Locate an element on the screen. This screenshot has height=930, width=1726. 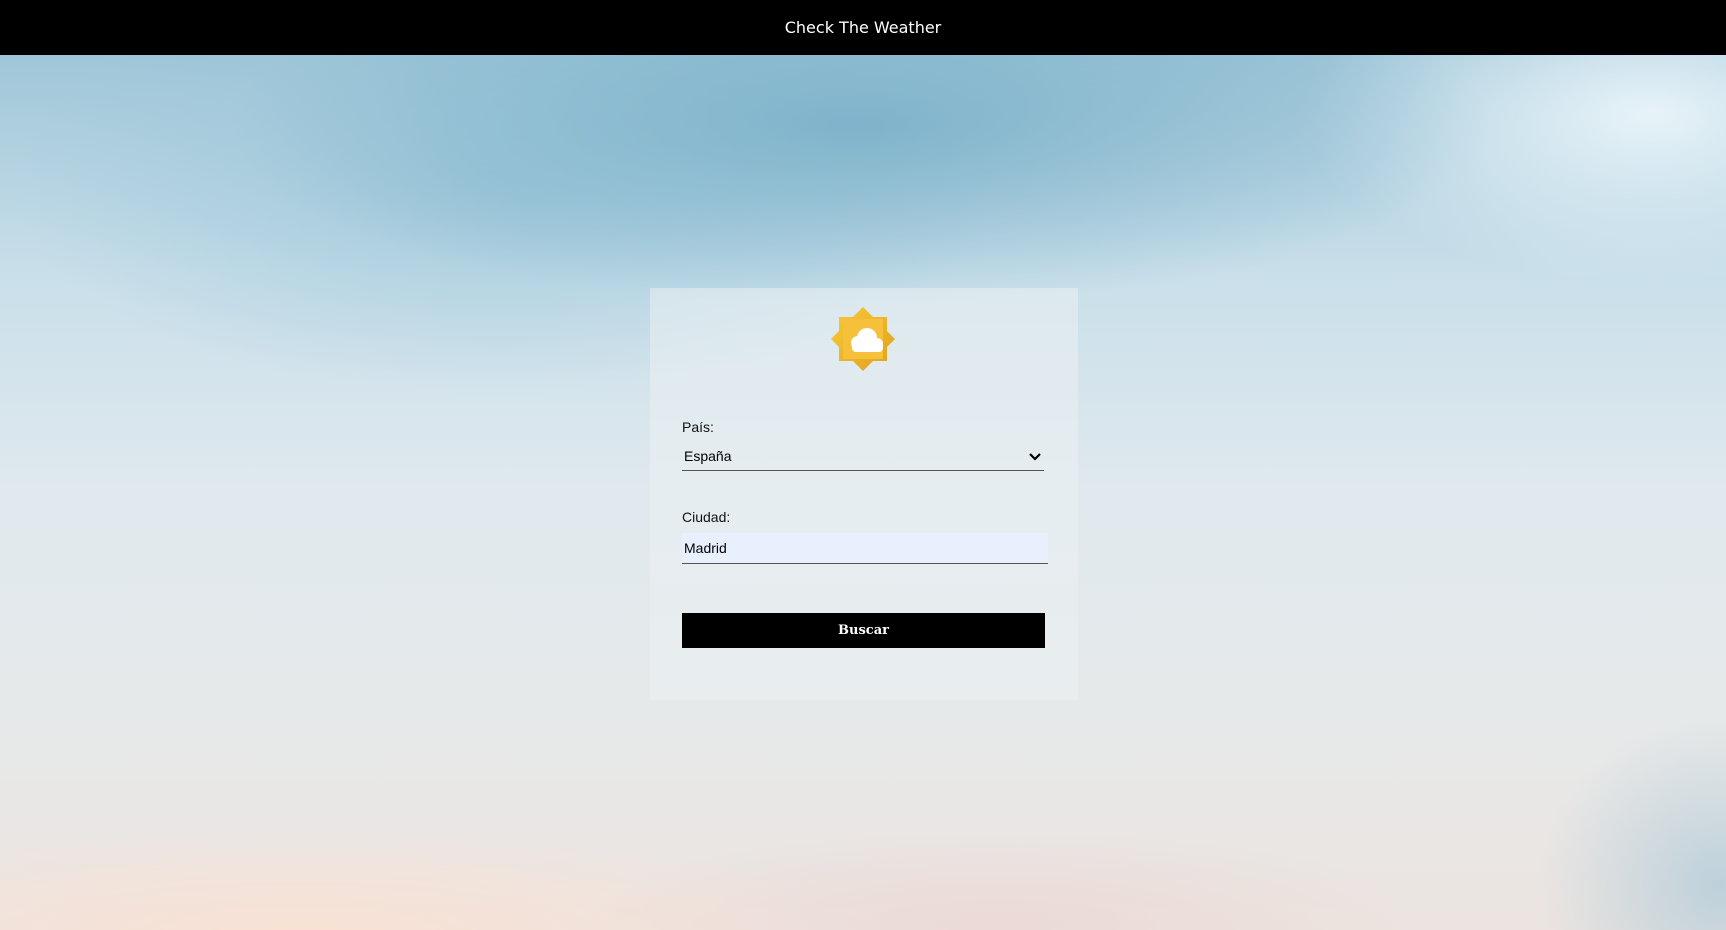
app-title: Check The Weather is located at coordinates (863, 27).